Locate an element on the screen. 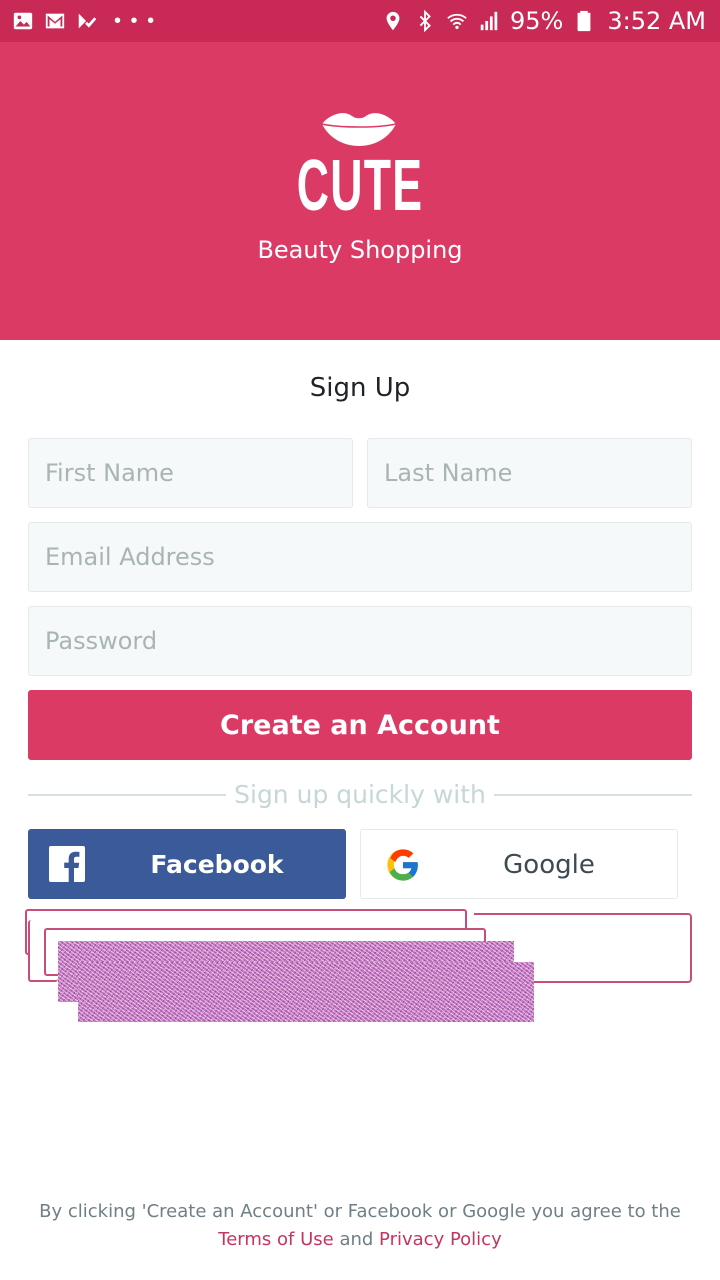  email-input is located at coordinates (360, 557).